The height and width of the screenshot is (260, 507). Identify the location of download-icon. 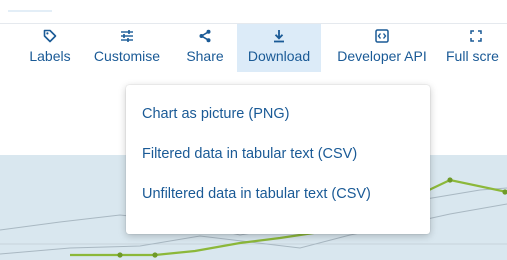
(279, 37).